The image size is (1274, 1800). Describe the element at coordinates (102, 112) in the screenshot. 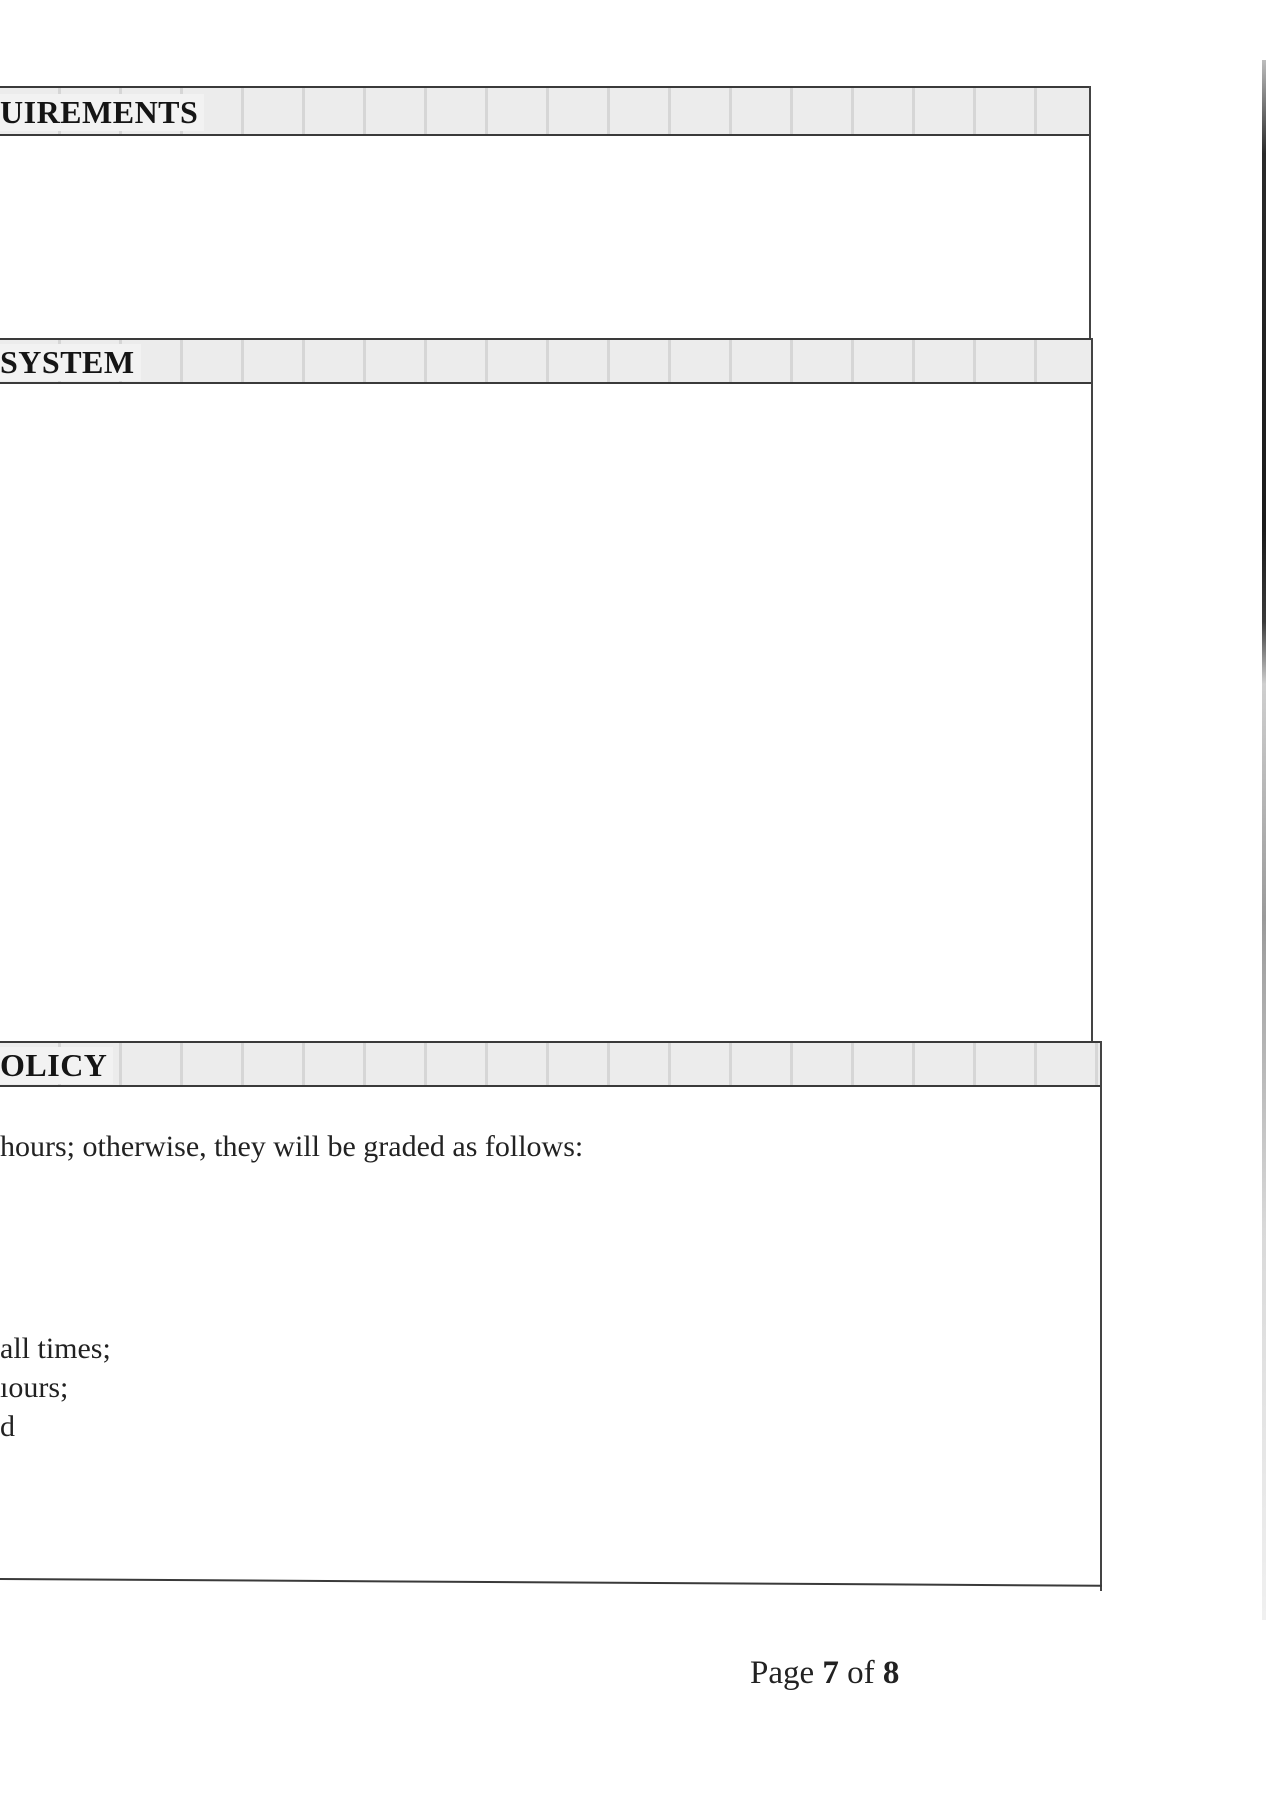

I see `section-heading: UIREMENTS` at that location.